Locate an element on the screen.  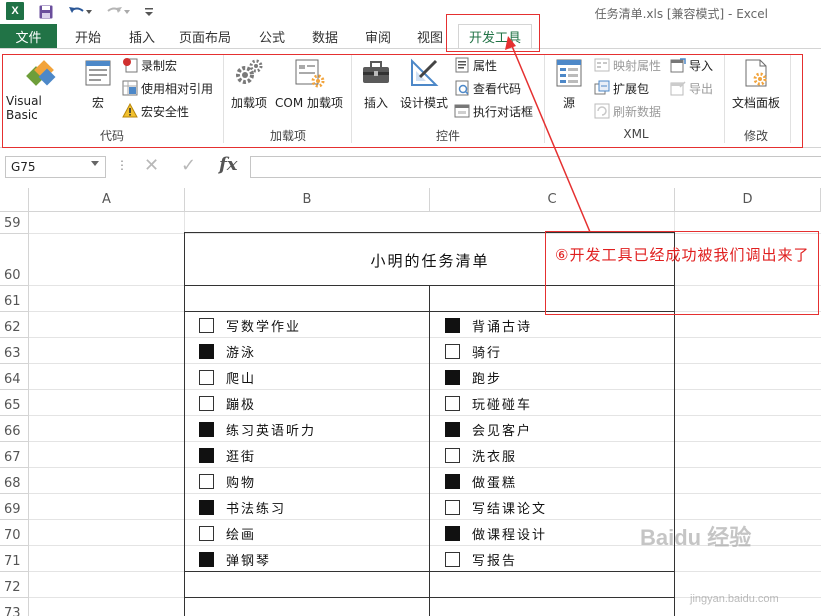
baidu-watermark: Baidu 经验 is located at coordinates (696, 537).